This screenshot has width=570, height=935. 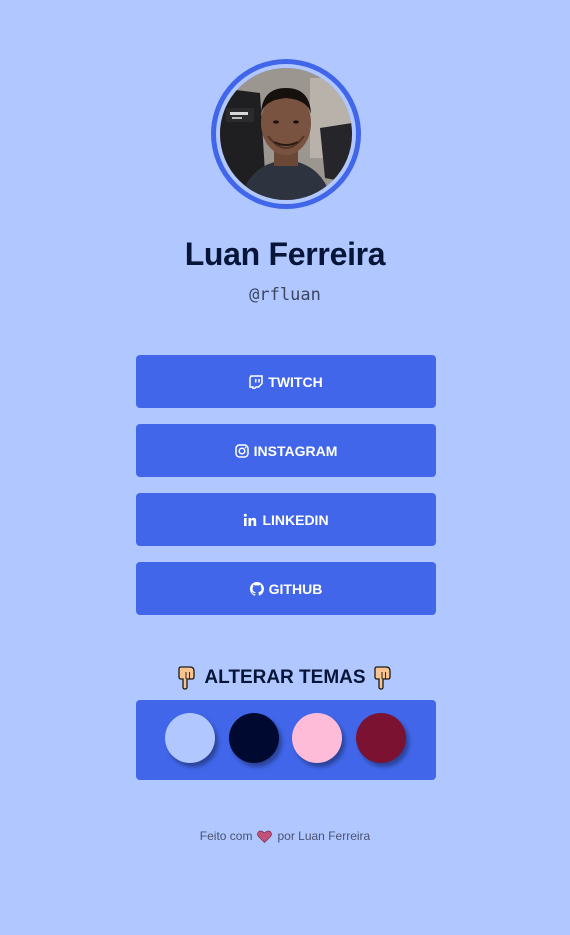 I want to click on theme-swatch-wine, so click(x=381, y=738).